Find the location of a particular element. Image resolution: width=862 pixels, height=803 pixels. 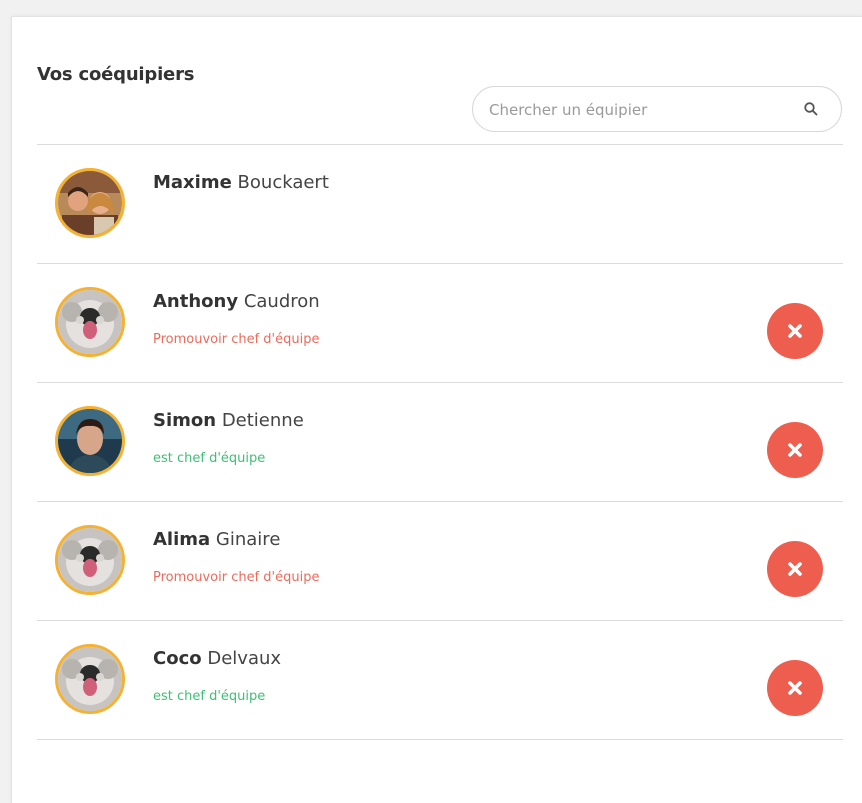

member-last-name: Delvaux is located at coordinates (244, 658).